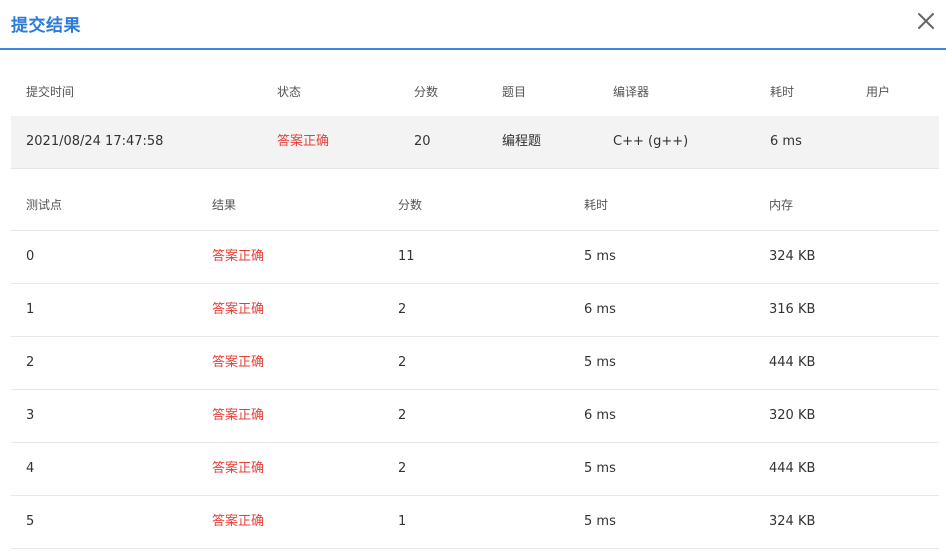 The width and height of the screenshot is (946, 551). Describe the element at coordinates (473, 25) in the screenshot. I see `dialog-header: 提交结果` at that location.